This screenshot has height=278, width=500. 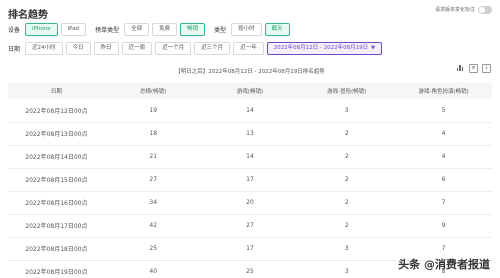 I want to click on date-range-picker: 2022年08月12日 - 2022年08月19日 ▼, so click(x=324, y=48).